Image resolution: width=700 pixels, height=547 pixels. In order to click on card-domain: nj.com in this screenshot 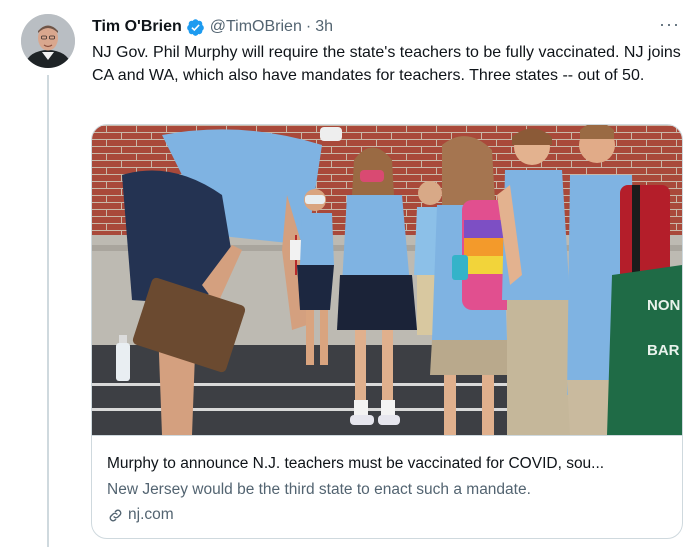, I will do `click(140, 515)`.